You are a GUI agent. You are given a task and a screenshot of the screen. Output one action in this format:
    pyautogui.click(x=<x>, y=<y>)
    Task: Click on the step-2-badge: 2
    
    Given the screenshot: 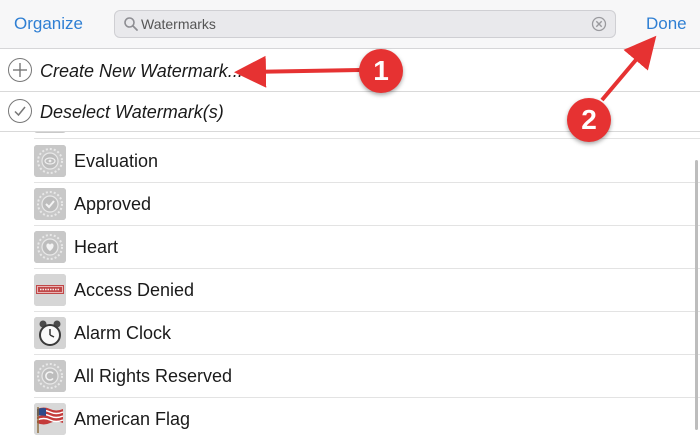 What is the action you would take?
    pyautogui.click(x=589, y=120)
    